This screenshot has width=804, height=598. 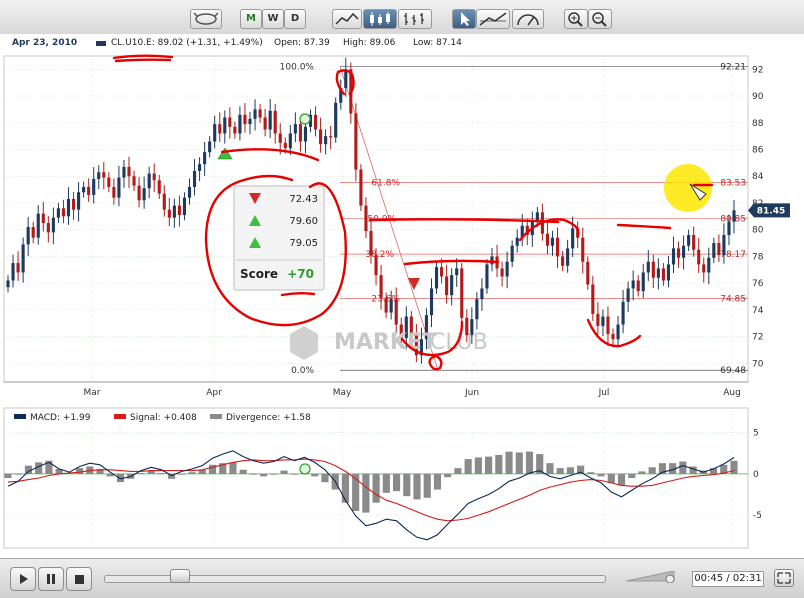 What do you see at coordinates (279, 238) in the screenshot?
I see `score-box: 72.43 79.60 79.05 Score +70` at bounding box center [279, 238].